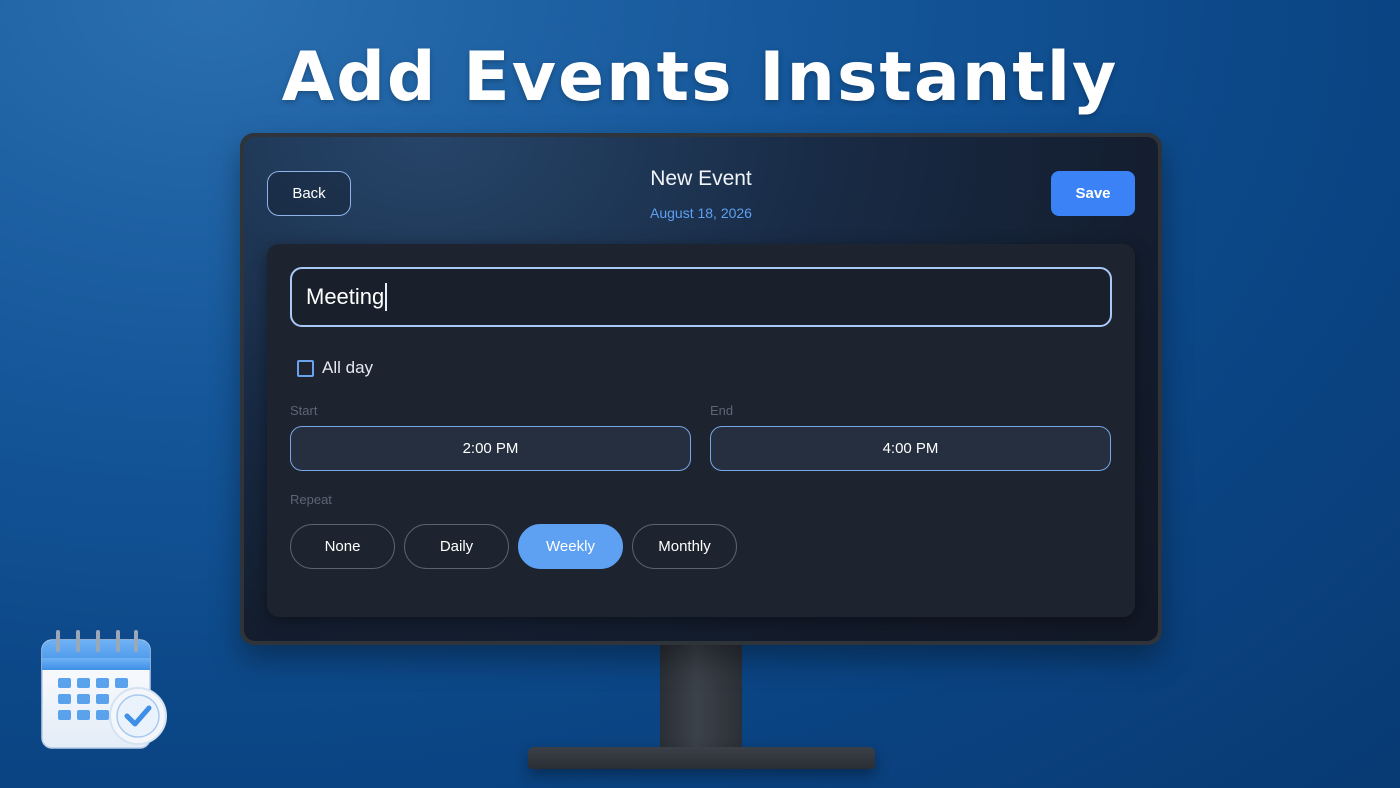 This screenshot has width=1400, height=788. What do you see at coordinates (910, 448) in the screenshot?
I see `end-time-button: 4:00 PM` at bounding box center [910, 448].